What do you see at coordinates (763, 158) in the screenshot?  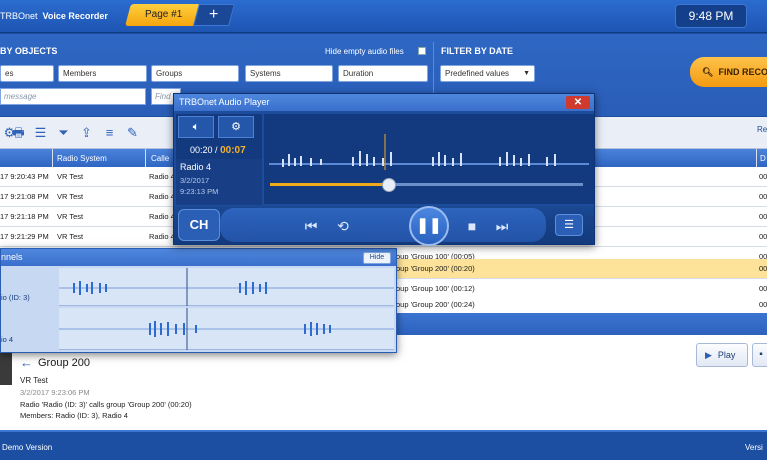 I see `column-header-duration: D` at bounding box center [763, 158].